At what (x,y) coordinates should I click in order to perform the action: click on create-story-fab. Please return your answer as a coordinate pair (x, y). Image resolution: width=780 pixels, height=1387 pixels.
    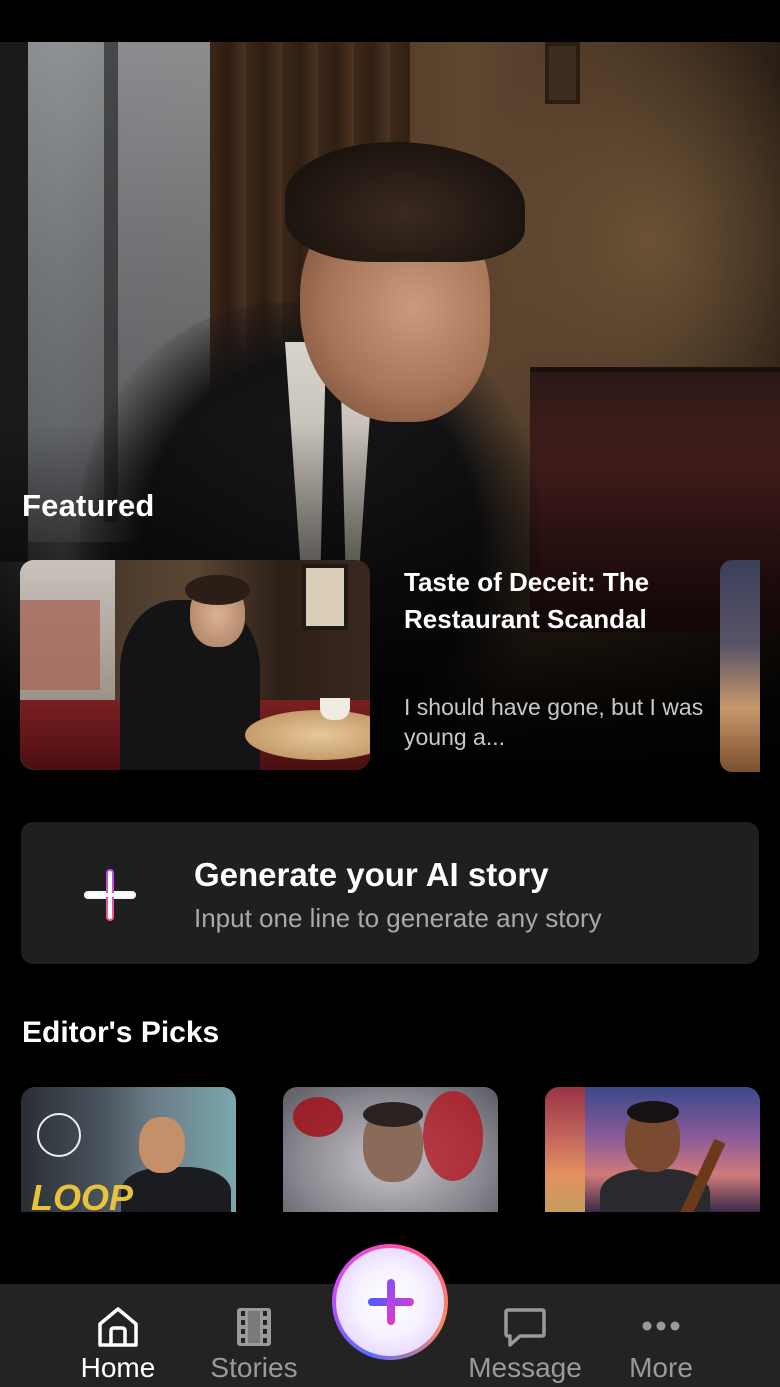
    Looking at the image, I should click on (390, 1302).